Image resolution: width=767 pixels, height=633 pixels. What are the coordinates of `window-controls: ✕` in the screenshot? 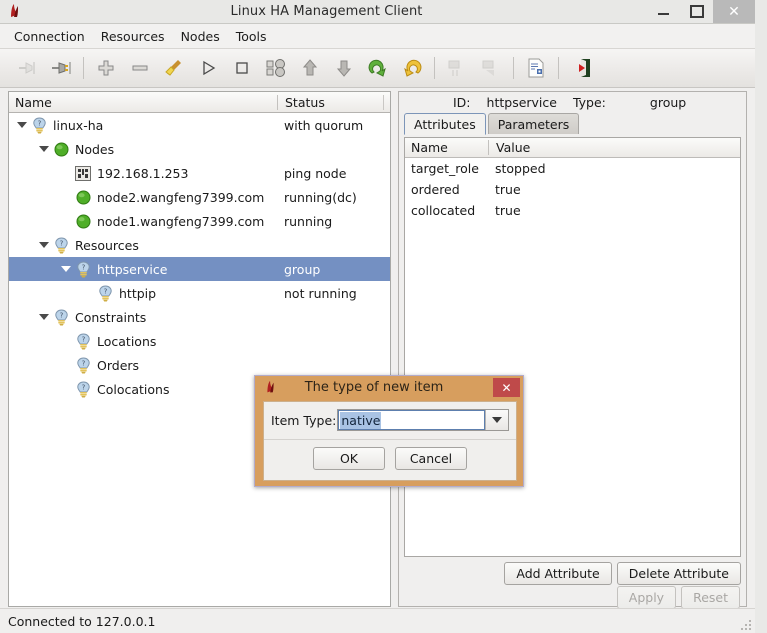 It's located at (701, 11).